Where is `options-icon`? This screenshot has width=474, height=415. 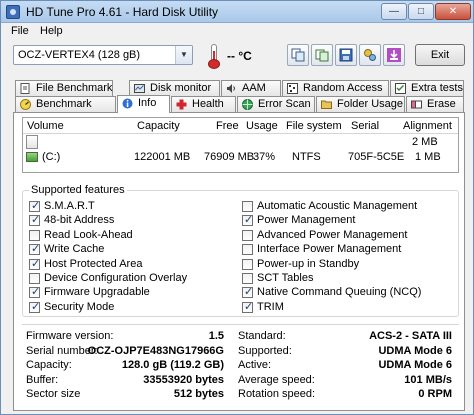 options-icon is located at coordinates (370, 55).